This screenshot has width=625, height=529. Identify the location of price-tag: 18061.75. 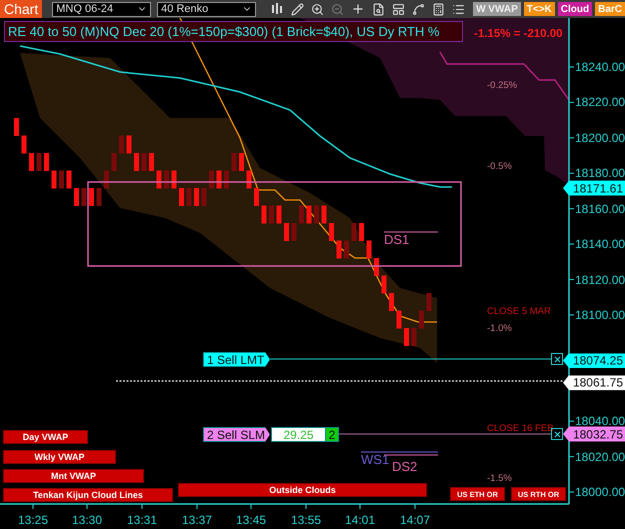
(594, 382).